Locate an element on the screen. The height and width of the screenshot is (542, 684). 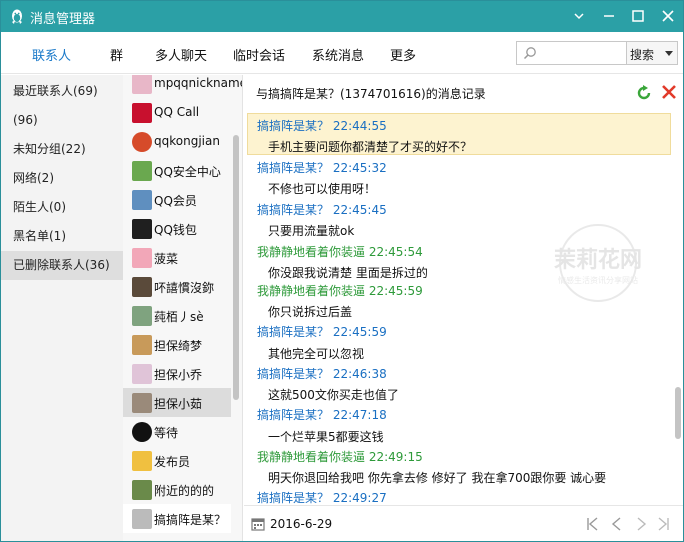
friend-name: qqkongjian is located at coordinates (187, 141).